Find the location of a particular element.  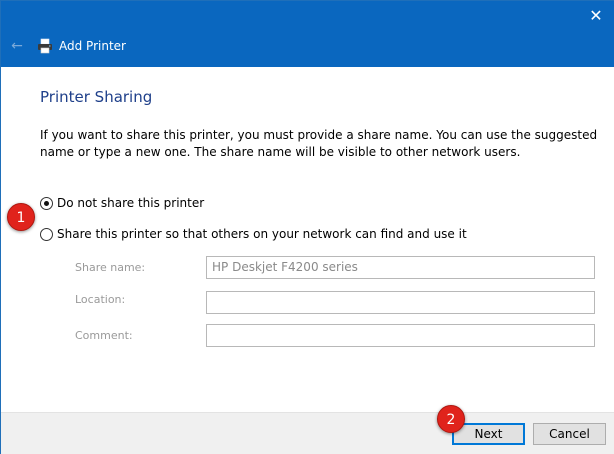

do-not-share-option: Do not share this printer is located at coordinates (122, 203).